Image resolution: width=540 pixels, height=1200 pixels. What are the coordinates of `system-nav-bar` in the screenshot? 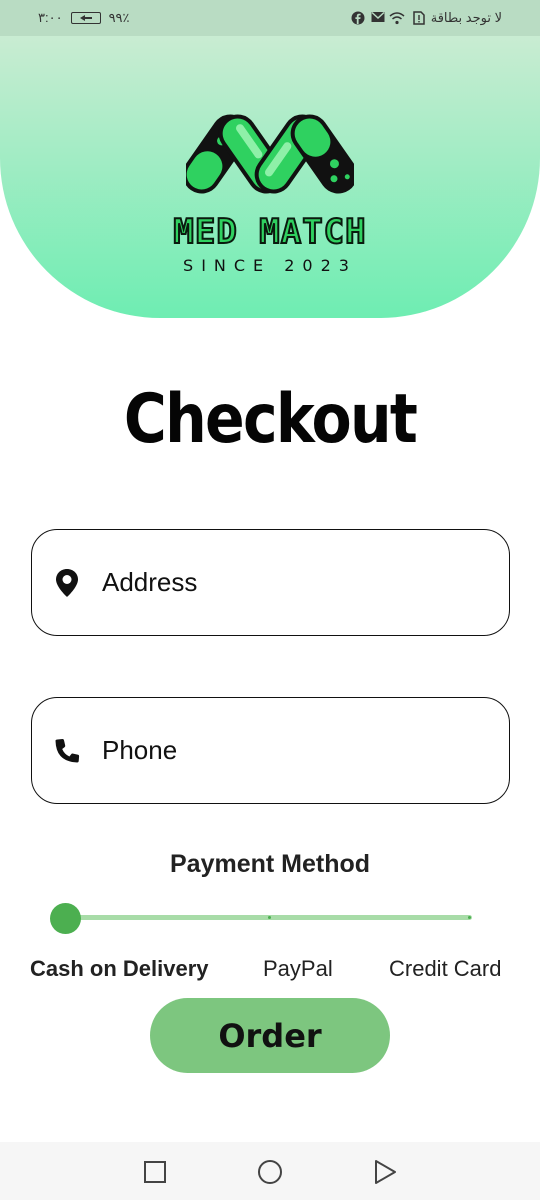 It's located at (270, 1171).